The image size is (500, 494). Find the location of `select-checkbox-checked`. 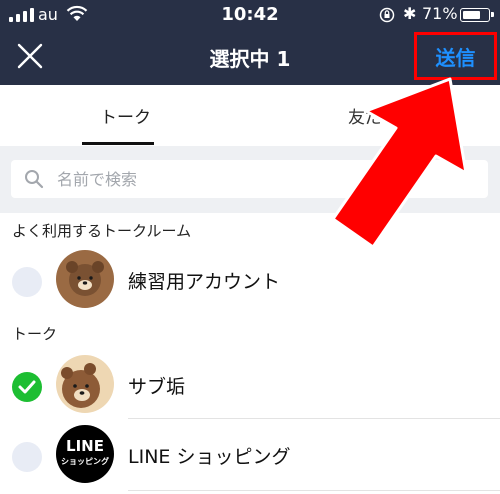

select-checkbox-checked is located at coordinates (27, 387).